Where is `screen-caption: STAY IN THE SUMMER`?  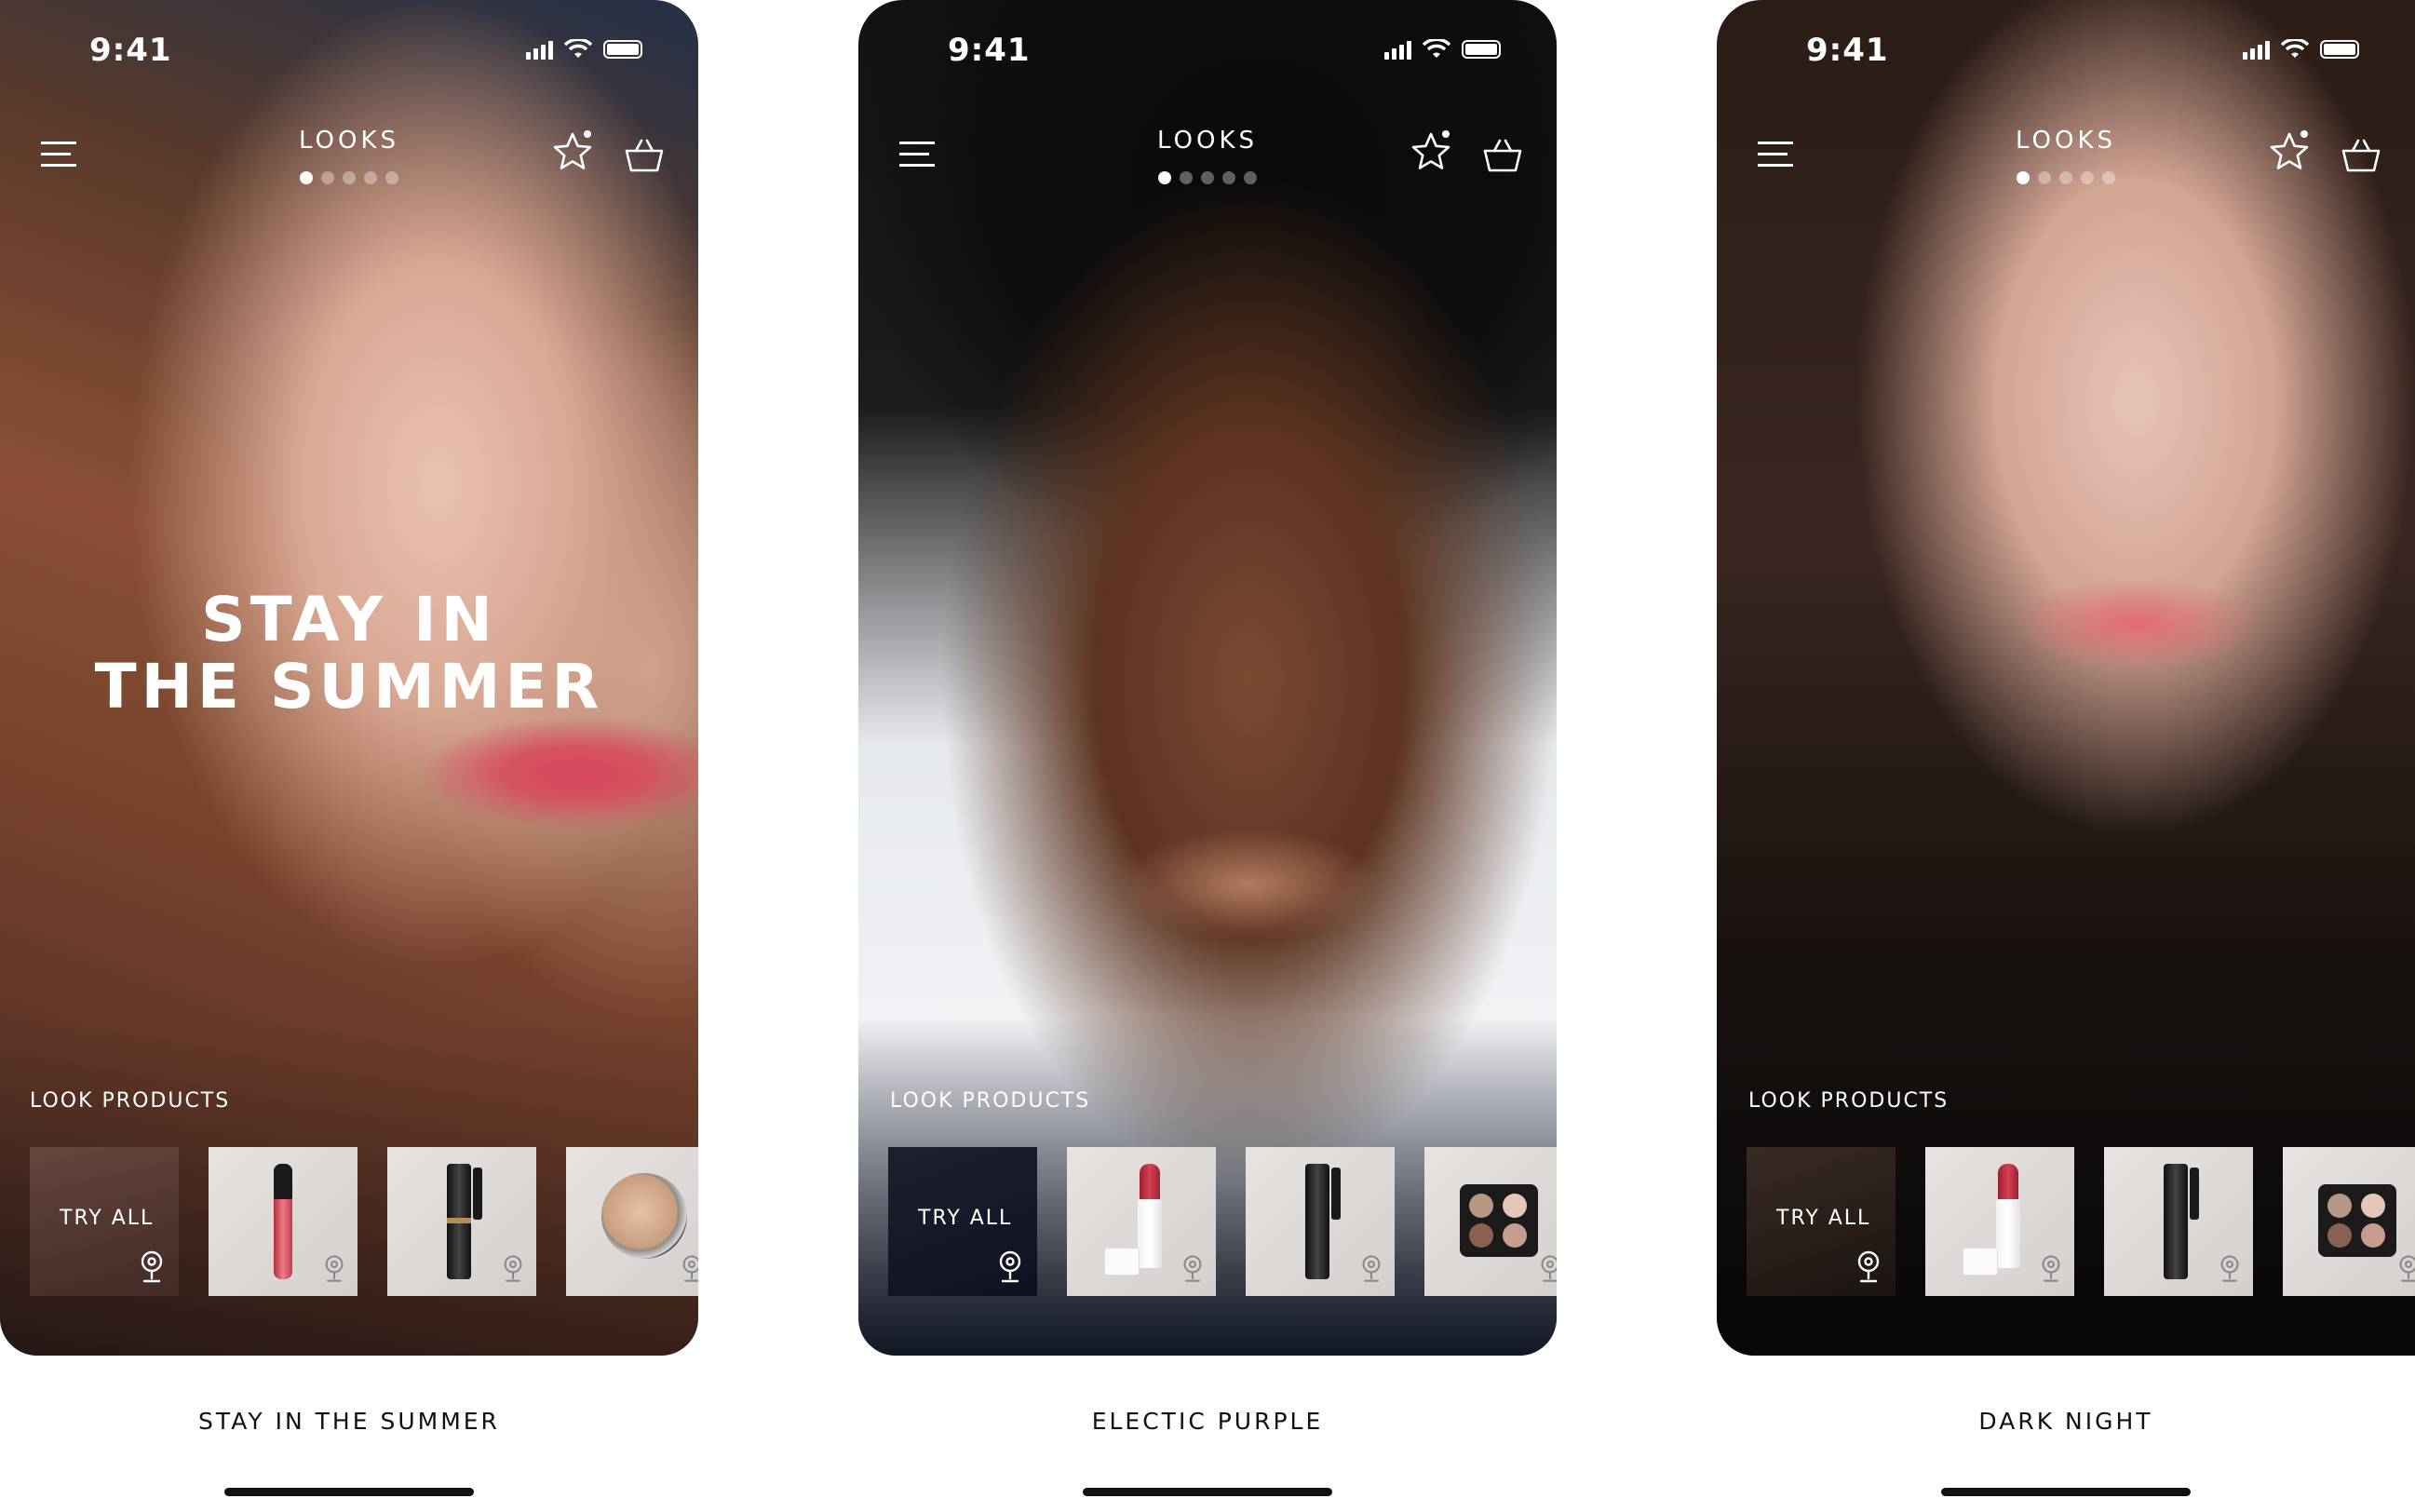 screen-caption: STAY IN THE SUMMER is located at coordinates (349, 1422).